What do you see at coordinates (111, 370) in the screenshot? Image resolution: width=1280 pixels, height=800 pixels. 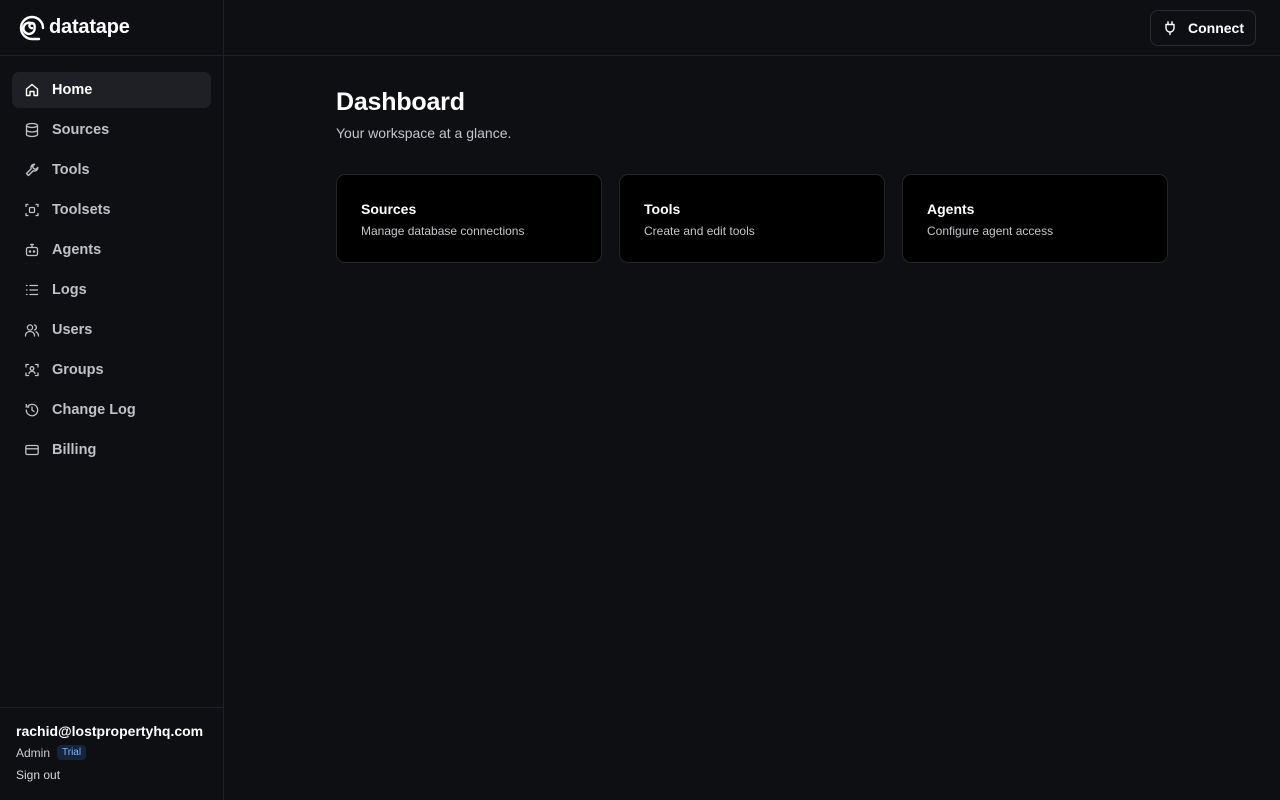 I see `sidebar-item-groups: Groups` at bounding box center [111, 370].